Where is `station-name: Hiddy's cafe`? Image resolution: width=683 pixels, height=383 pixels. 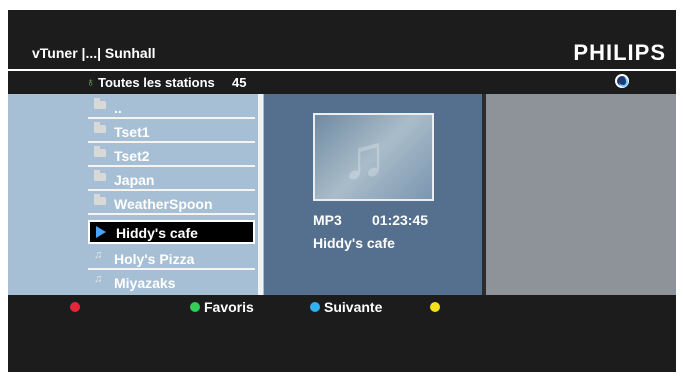
station-name: Hiddy's cafe is located at coordinates (354, 243).